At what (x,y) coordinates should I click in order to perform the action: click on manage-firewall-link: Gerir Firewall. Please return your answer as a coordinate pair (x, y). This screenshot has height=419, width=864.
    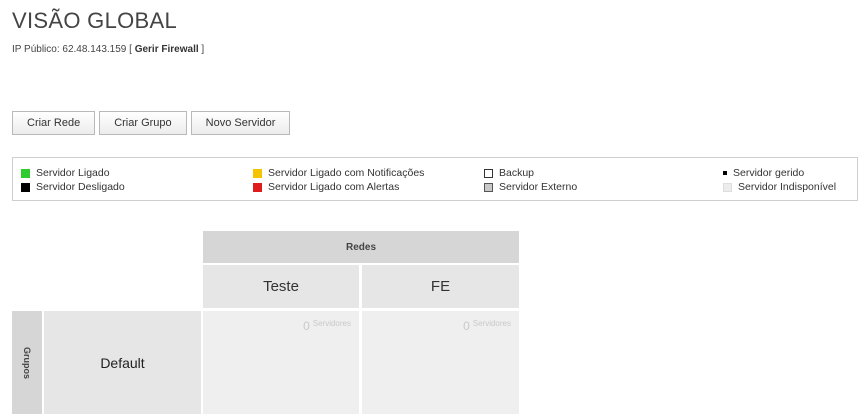
    Looking at the image, I should click on (167, 49).